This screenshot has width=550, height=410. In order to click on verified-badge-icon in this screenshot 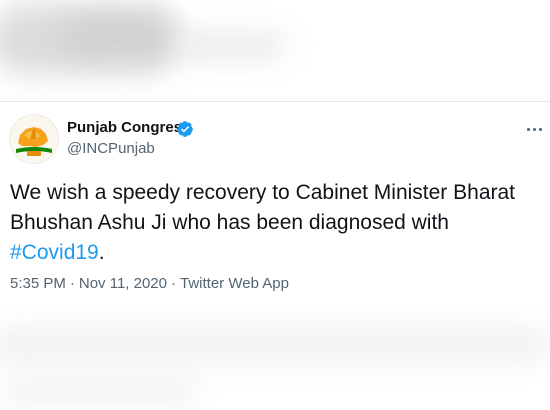, I will do `click(185, 129)`.